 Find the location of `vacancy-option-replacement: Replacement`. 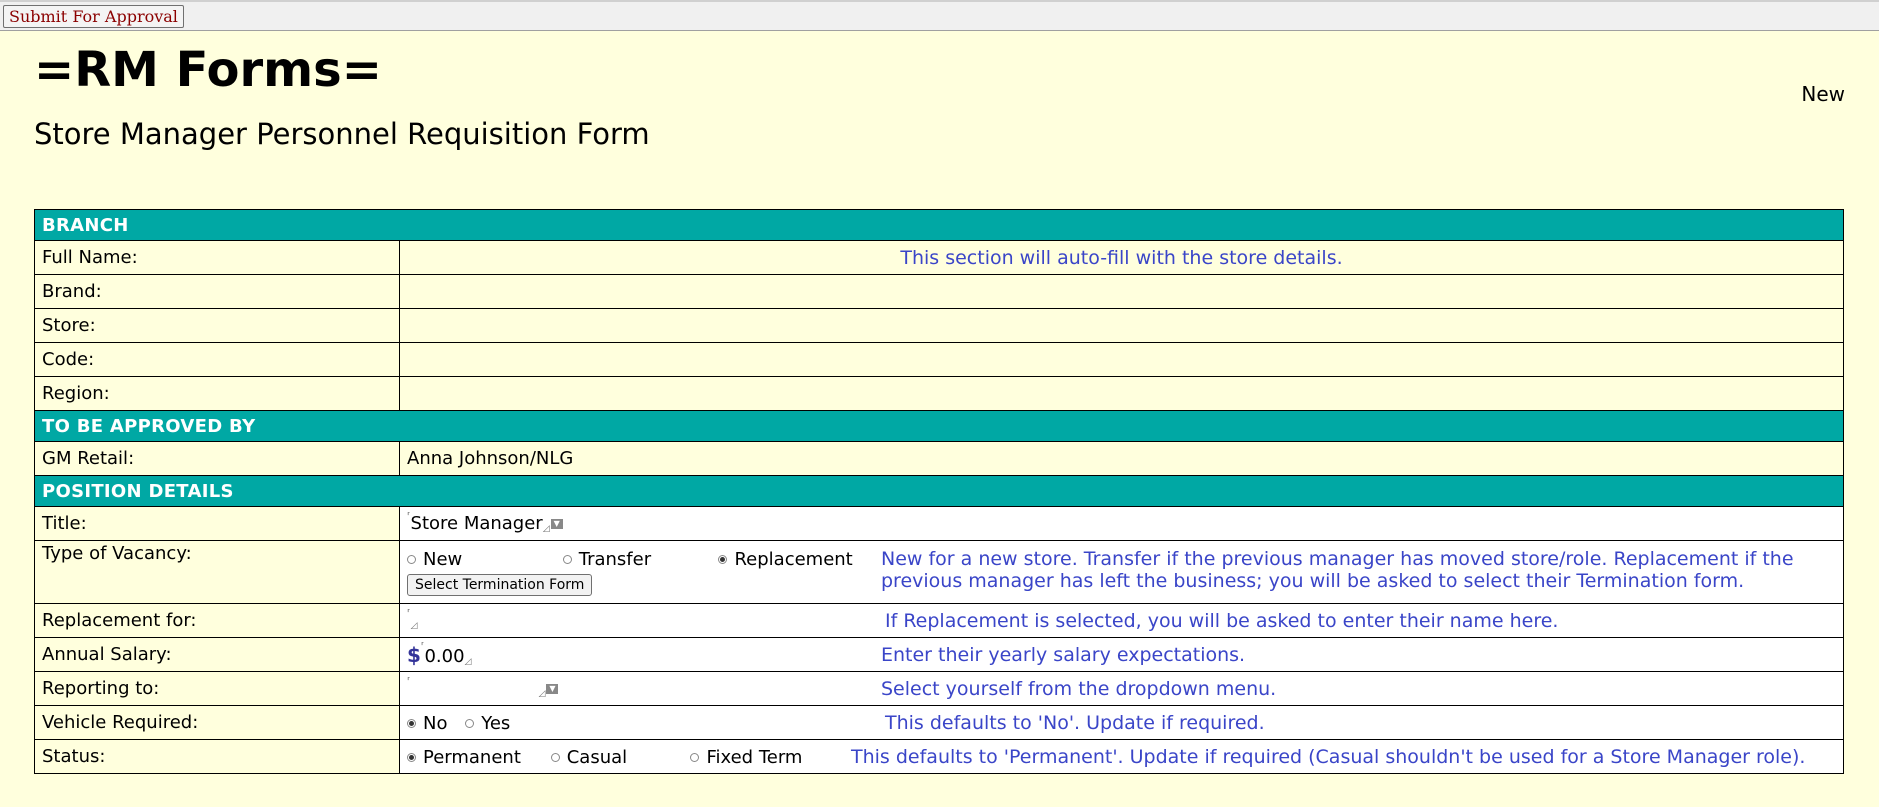

vacancy-option-replacement: Replacement is located at coordinates (785, 559).